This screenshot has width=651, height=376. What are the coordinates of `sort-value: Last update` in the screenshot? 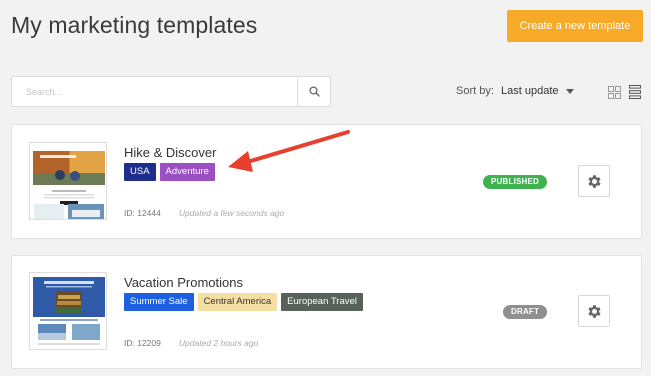 It's located at (530, 91).